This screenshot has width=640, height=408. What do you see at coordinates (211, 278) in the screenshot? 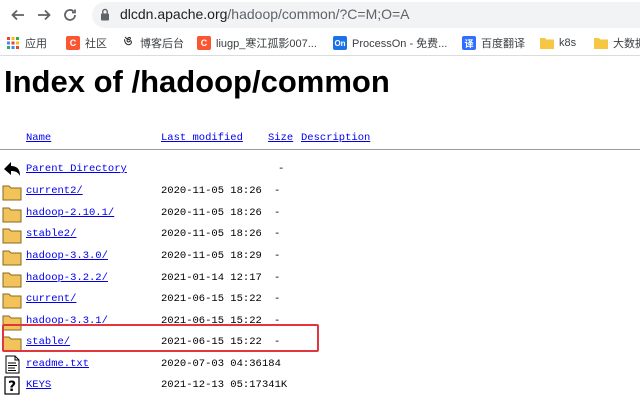
I see `date-value: 2021-01-14 12:17` at bounding box center [211, 278].